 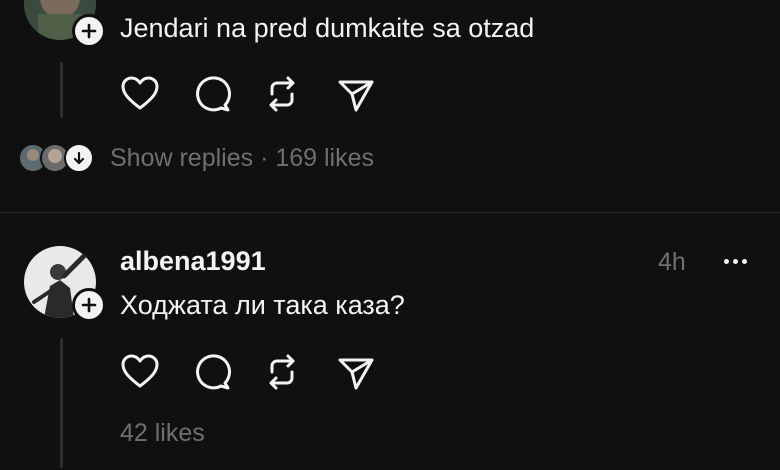 I want to click on post2-comment-button, so click(x=228, y=372).